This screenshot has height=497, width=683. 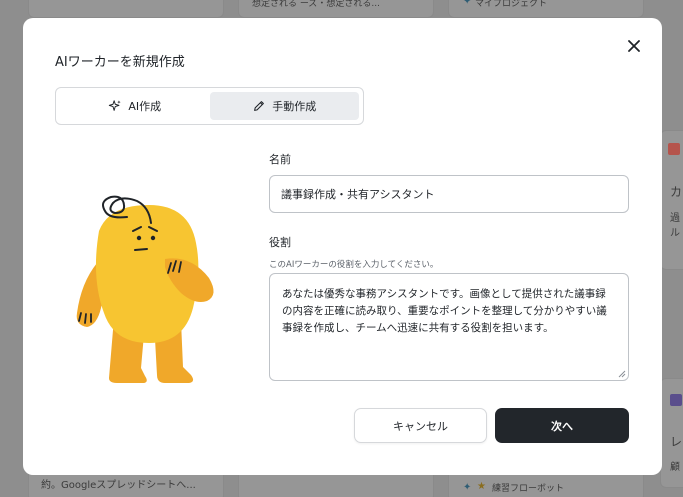 What do you see at coordinates (449, 194) in the screenshot?
I see `name-input: 議事録作成・共有アシスタント` at bounding box center [449, 194].